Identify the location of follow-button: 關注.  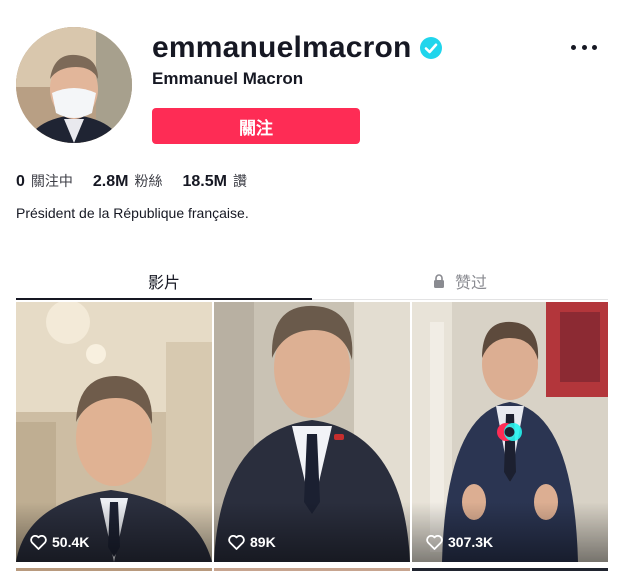
(256, 126).